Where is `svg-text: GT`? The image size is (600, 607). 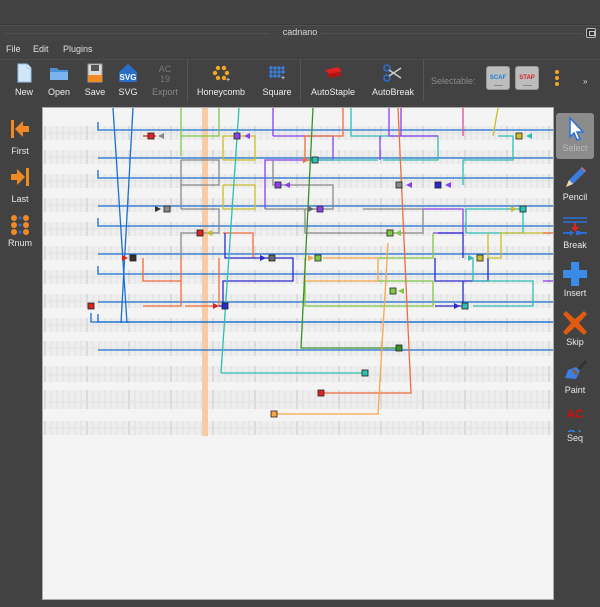
svg-text: GT is located at coordinates (575, 429).